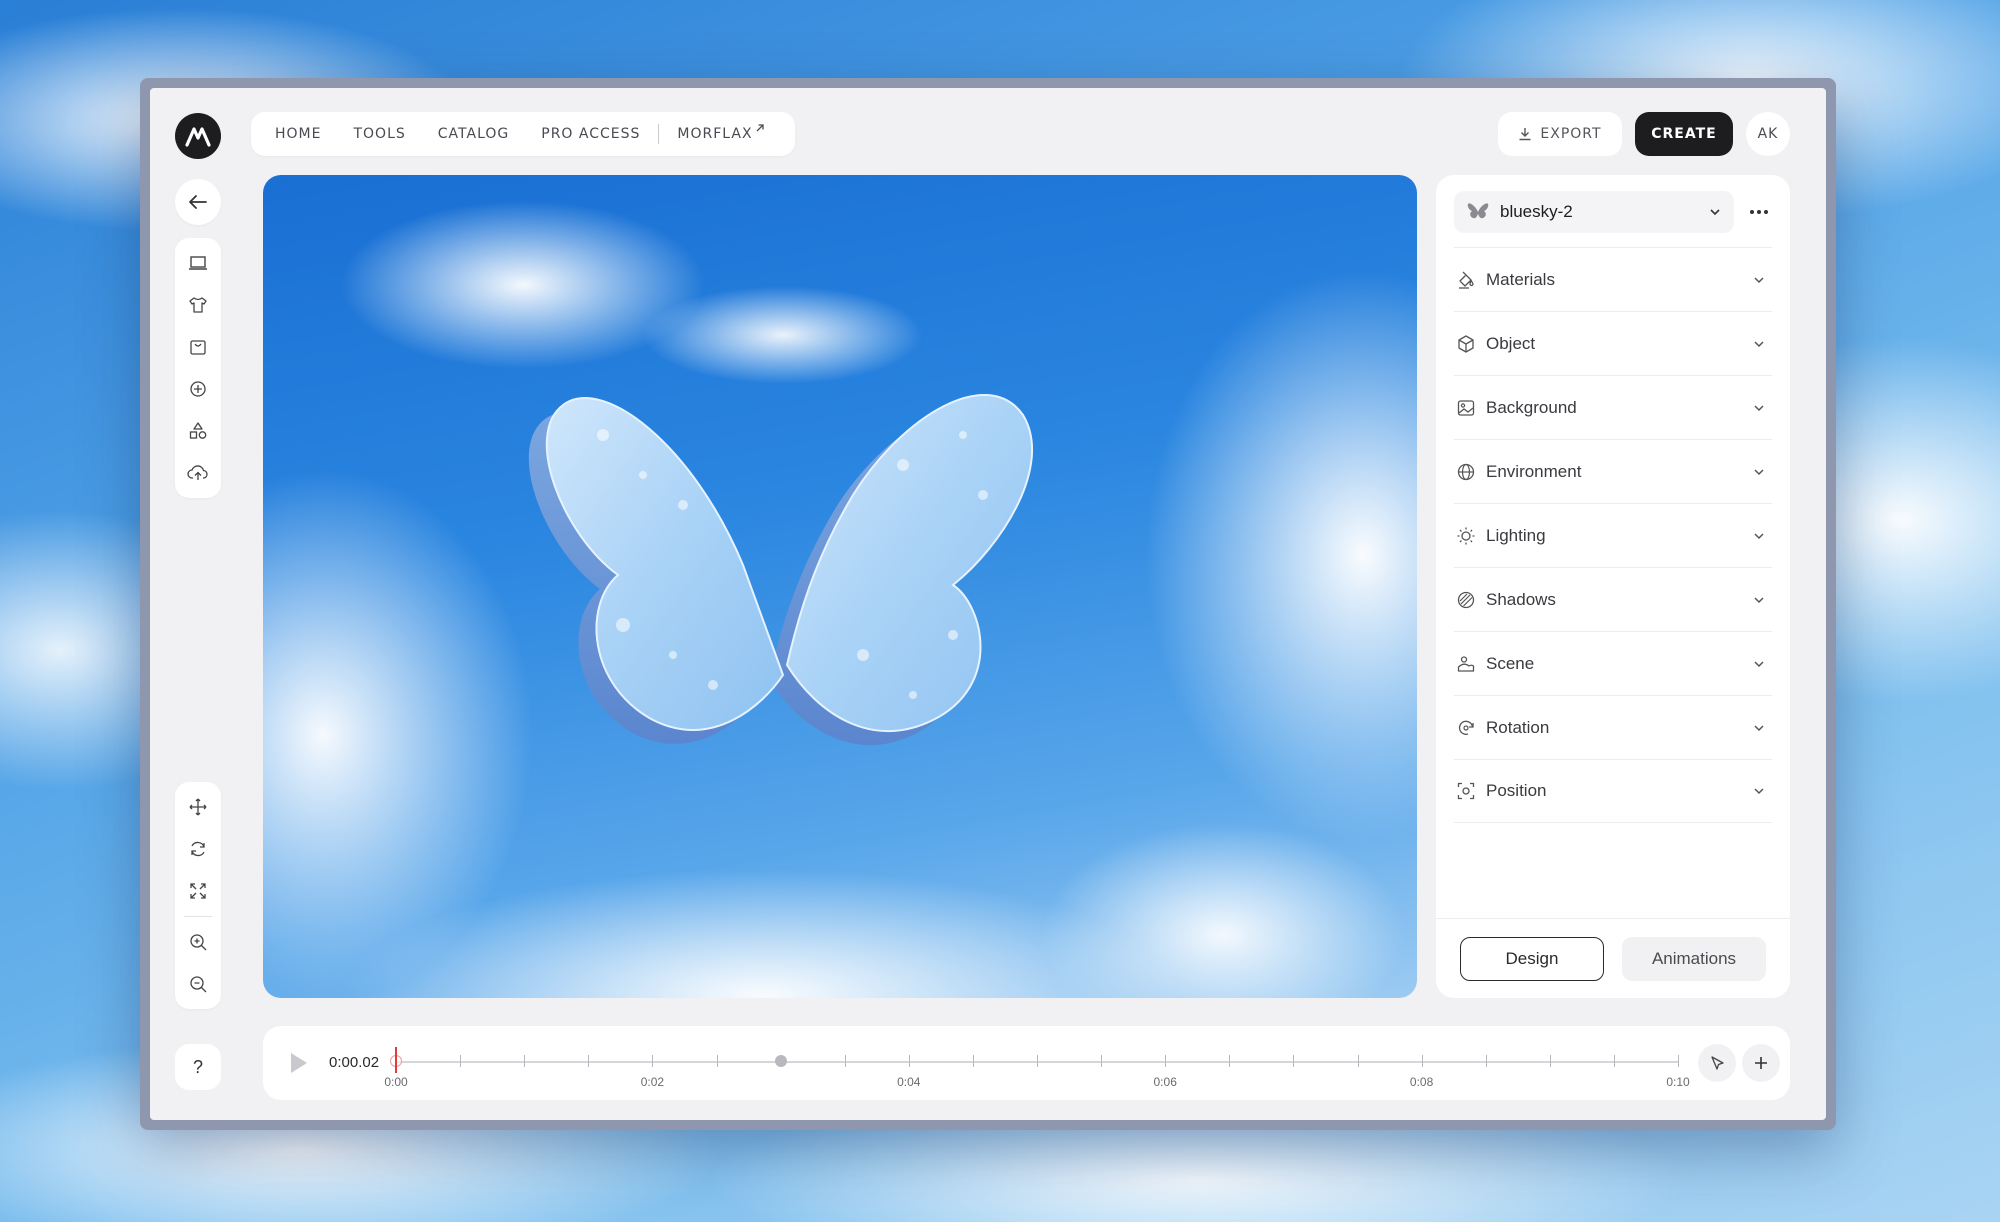 Image resolution: width=2000 pixels, height=1222 pixels. What do you see at coordinates (1759, 212) in the screenshot?
I see `more-options-icon` at bounding box center [1759, 212].